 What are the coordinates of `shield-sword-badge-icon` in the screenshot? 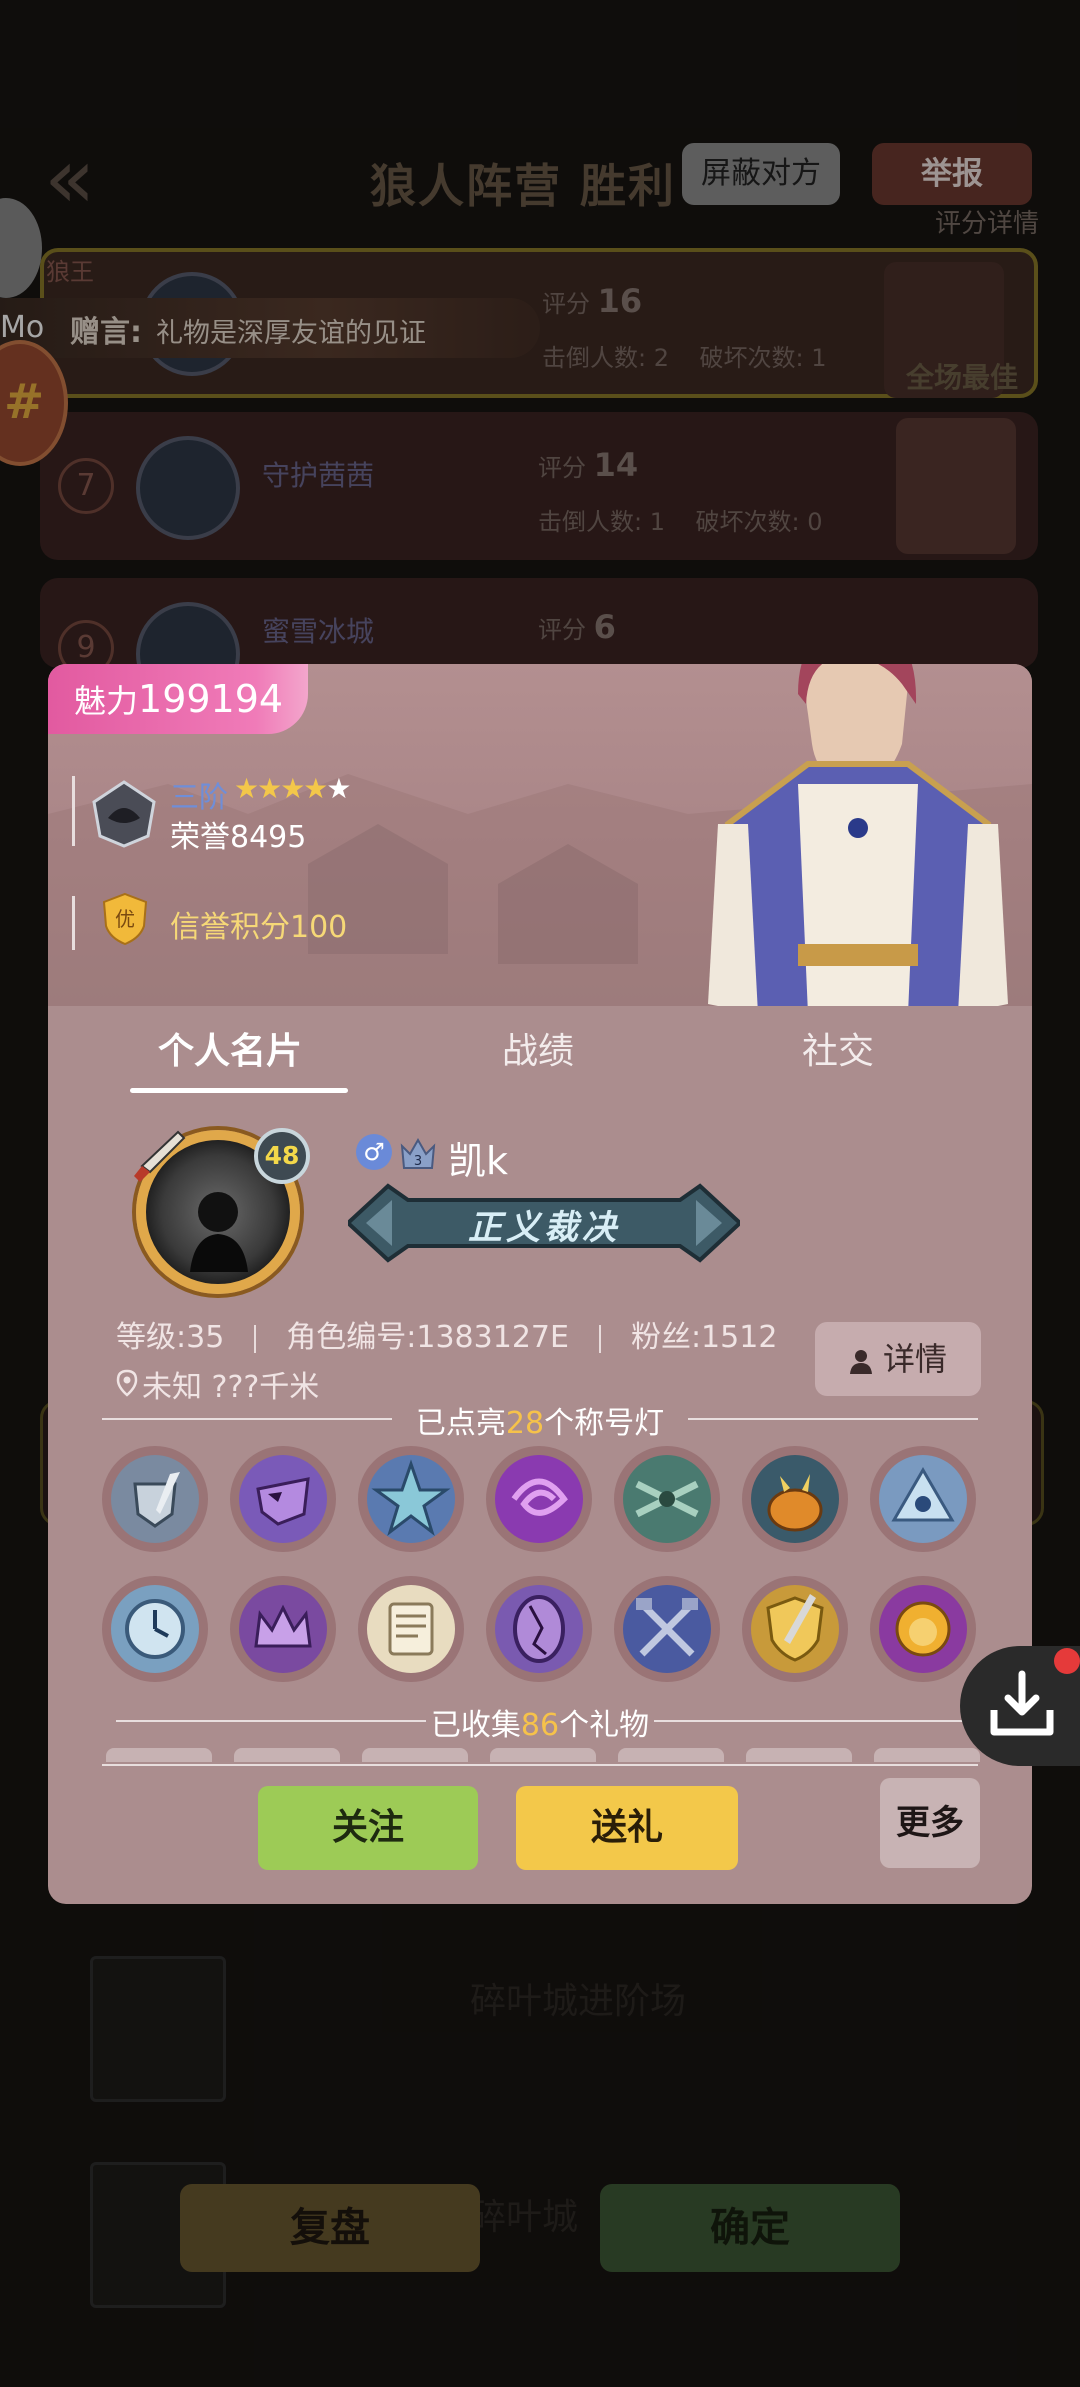 It's located at (155, 1499).